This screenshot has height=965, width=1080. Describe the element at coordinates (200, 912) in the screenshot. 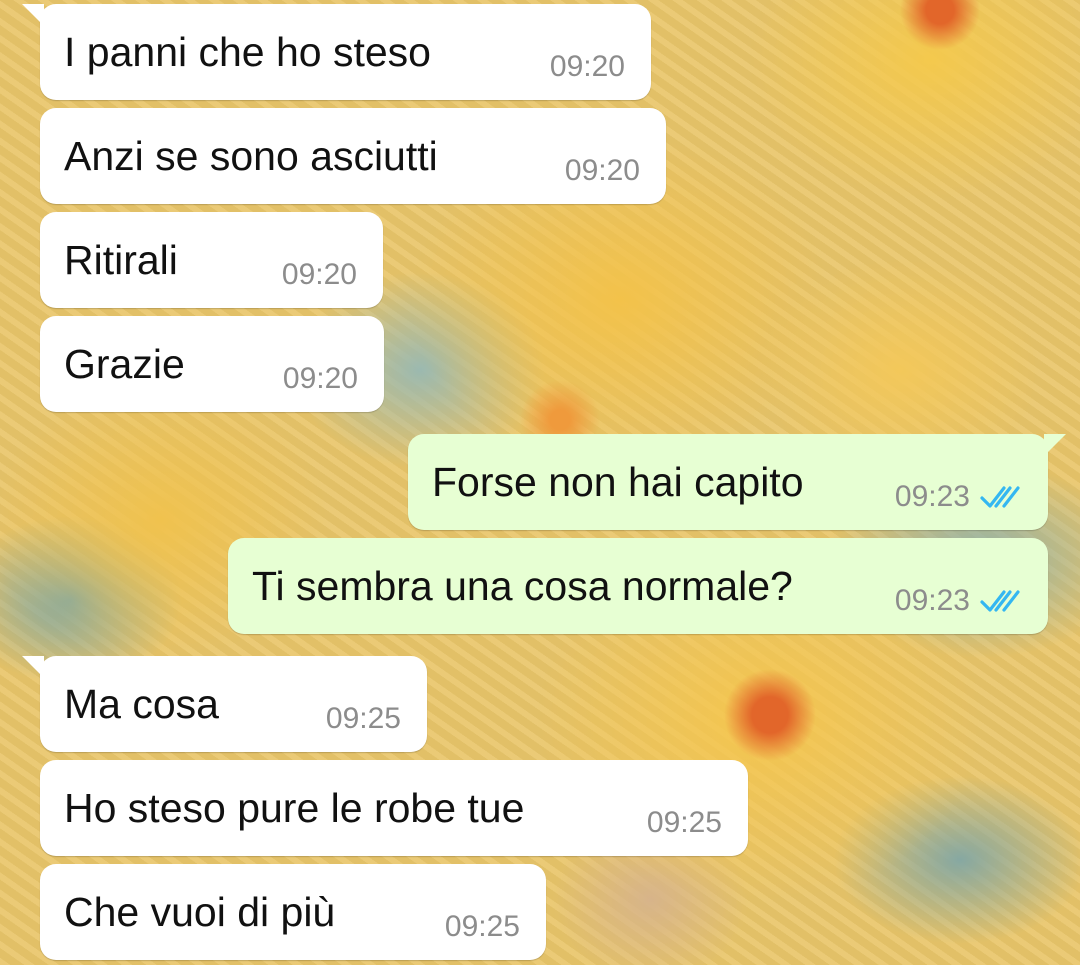

I see `message-text: Che vuoi di più` at that location.